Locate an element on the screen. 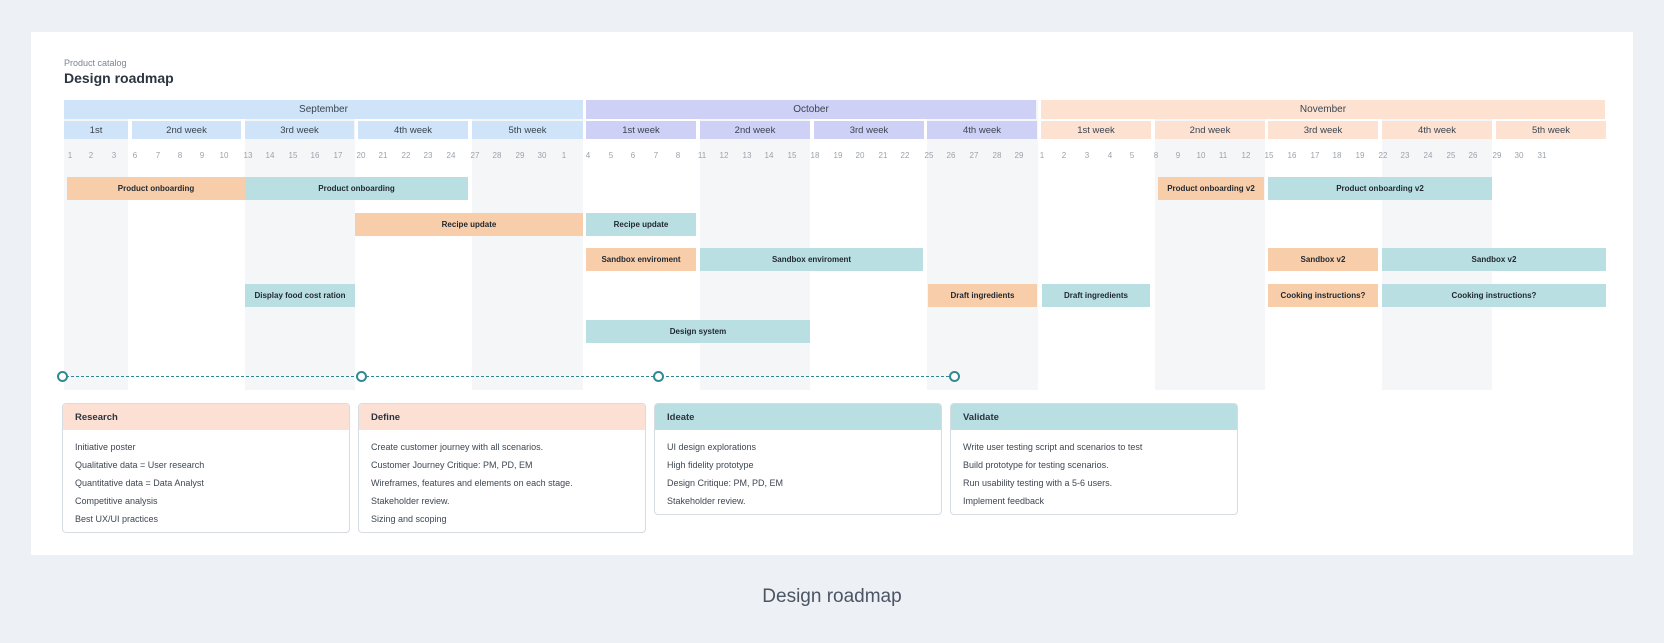 Image resolution: width=1664 pixels, height=643 pixels. day-label: 19 is located at coordinates (838, 155).